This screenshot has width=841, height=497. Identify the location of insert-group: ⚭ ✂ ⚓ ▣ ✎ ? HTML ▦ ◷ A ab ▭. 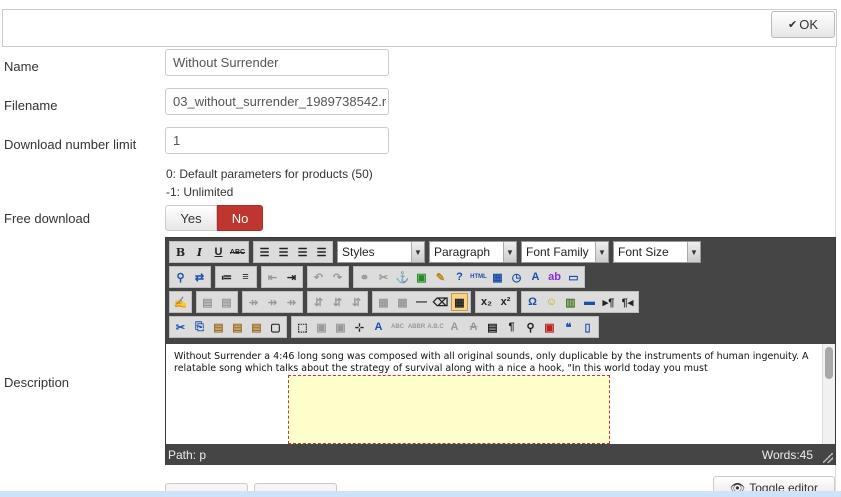
(469, 277).